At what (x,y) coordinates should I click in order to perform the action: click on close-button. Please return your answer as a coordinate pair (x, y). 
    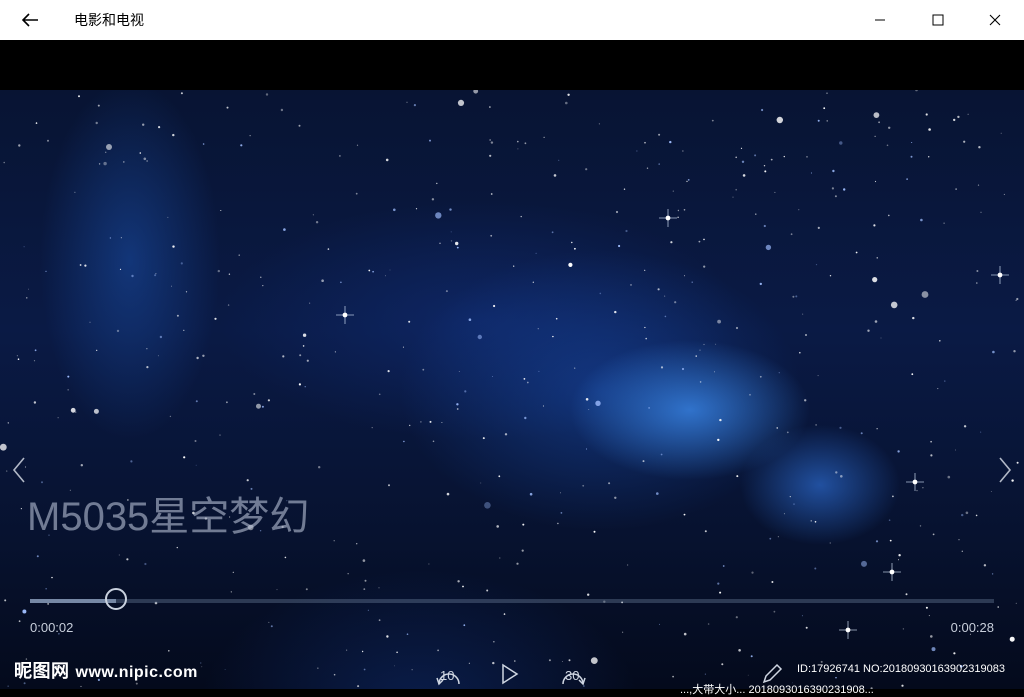
    Looking at the image, I should click on (995, 20).